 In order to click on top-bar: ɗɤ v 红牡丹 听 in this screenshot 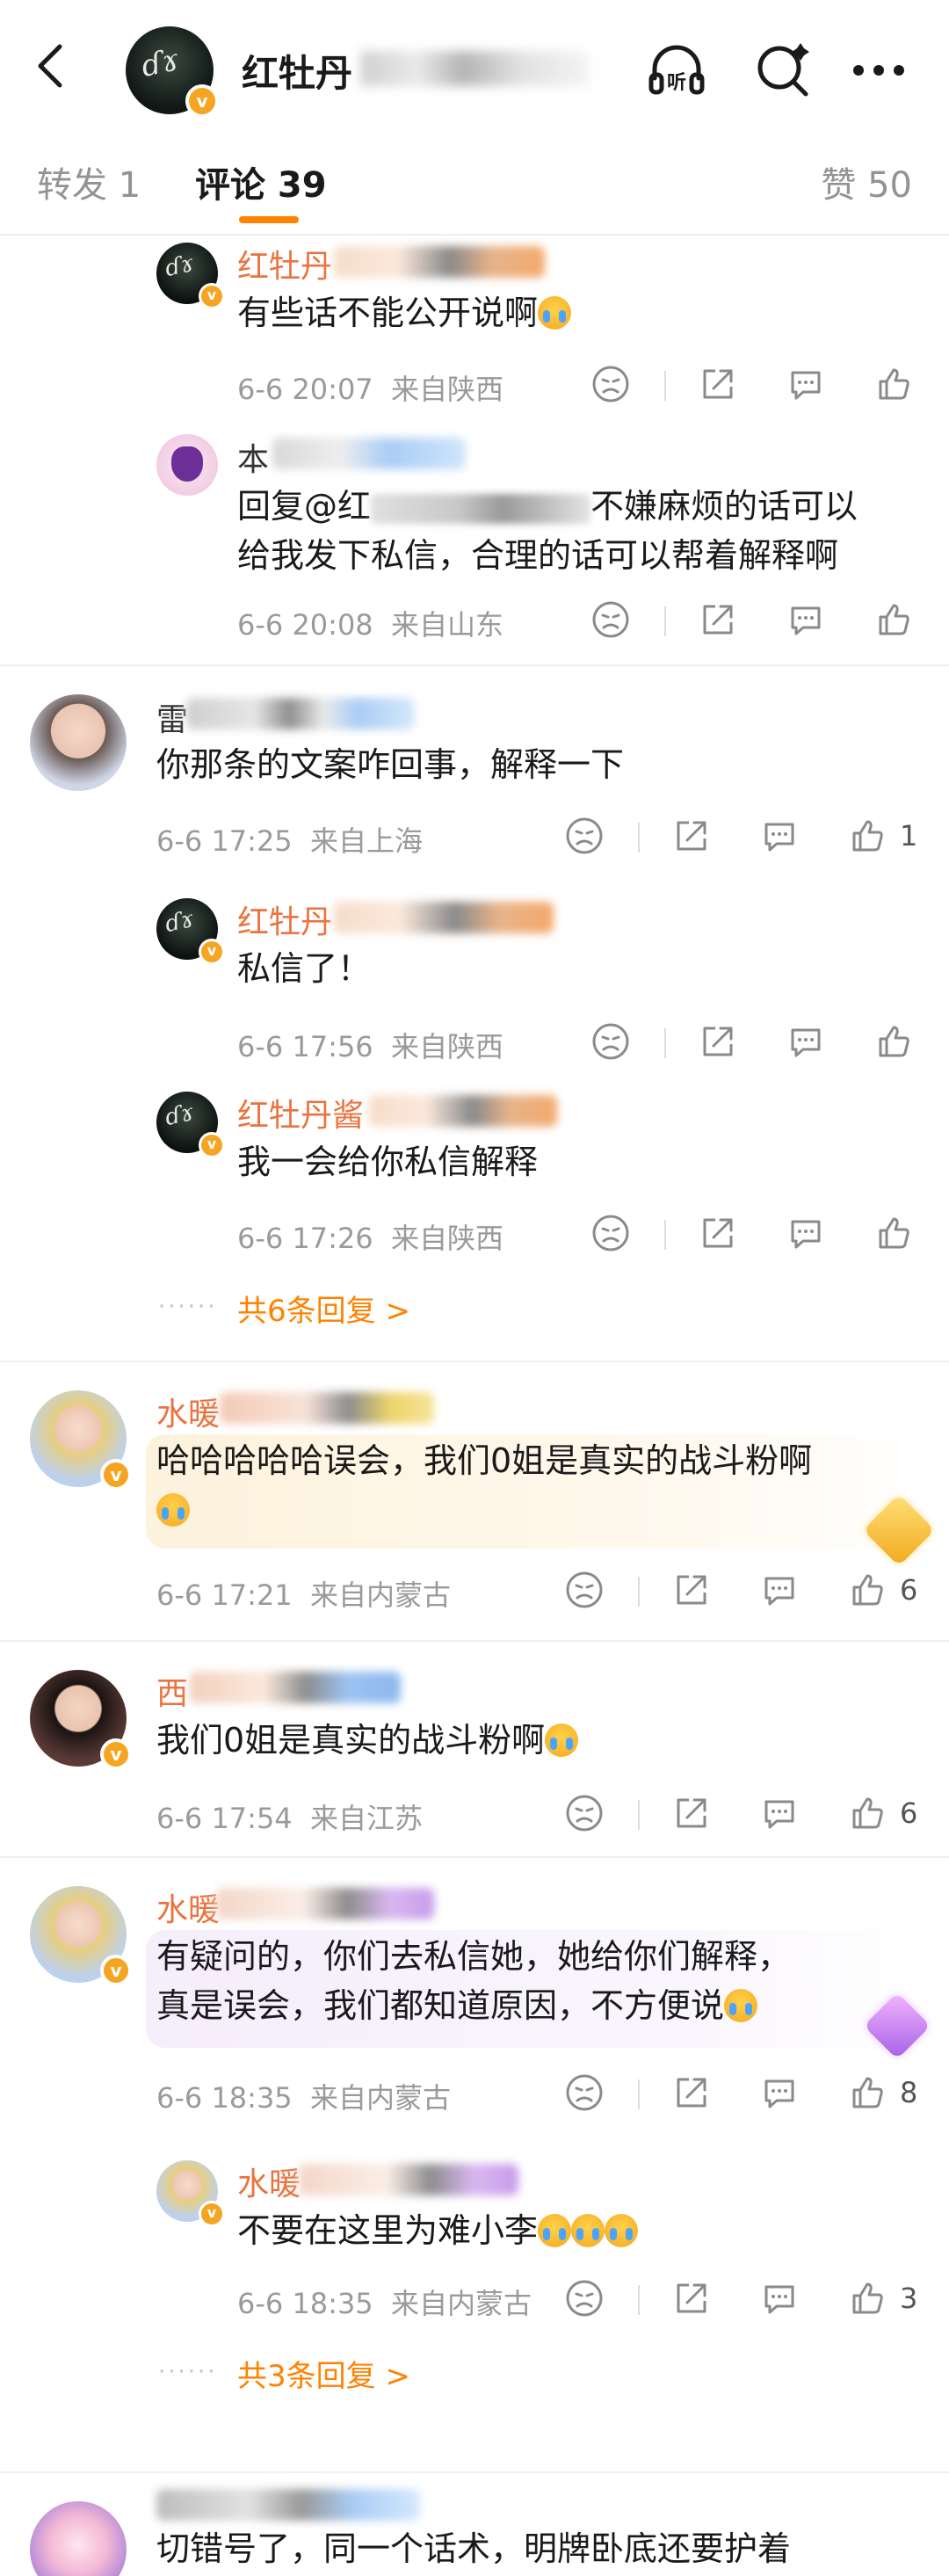, I will do `click(474, 66)`.